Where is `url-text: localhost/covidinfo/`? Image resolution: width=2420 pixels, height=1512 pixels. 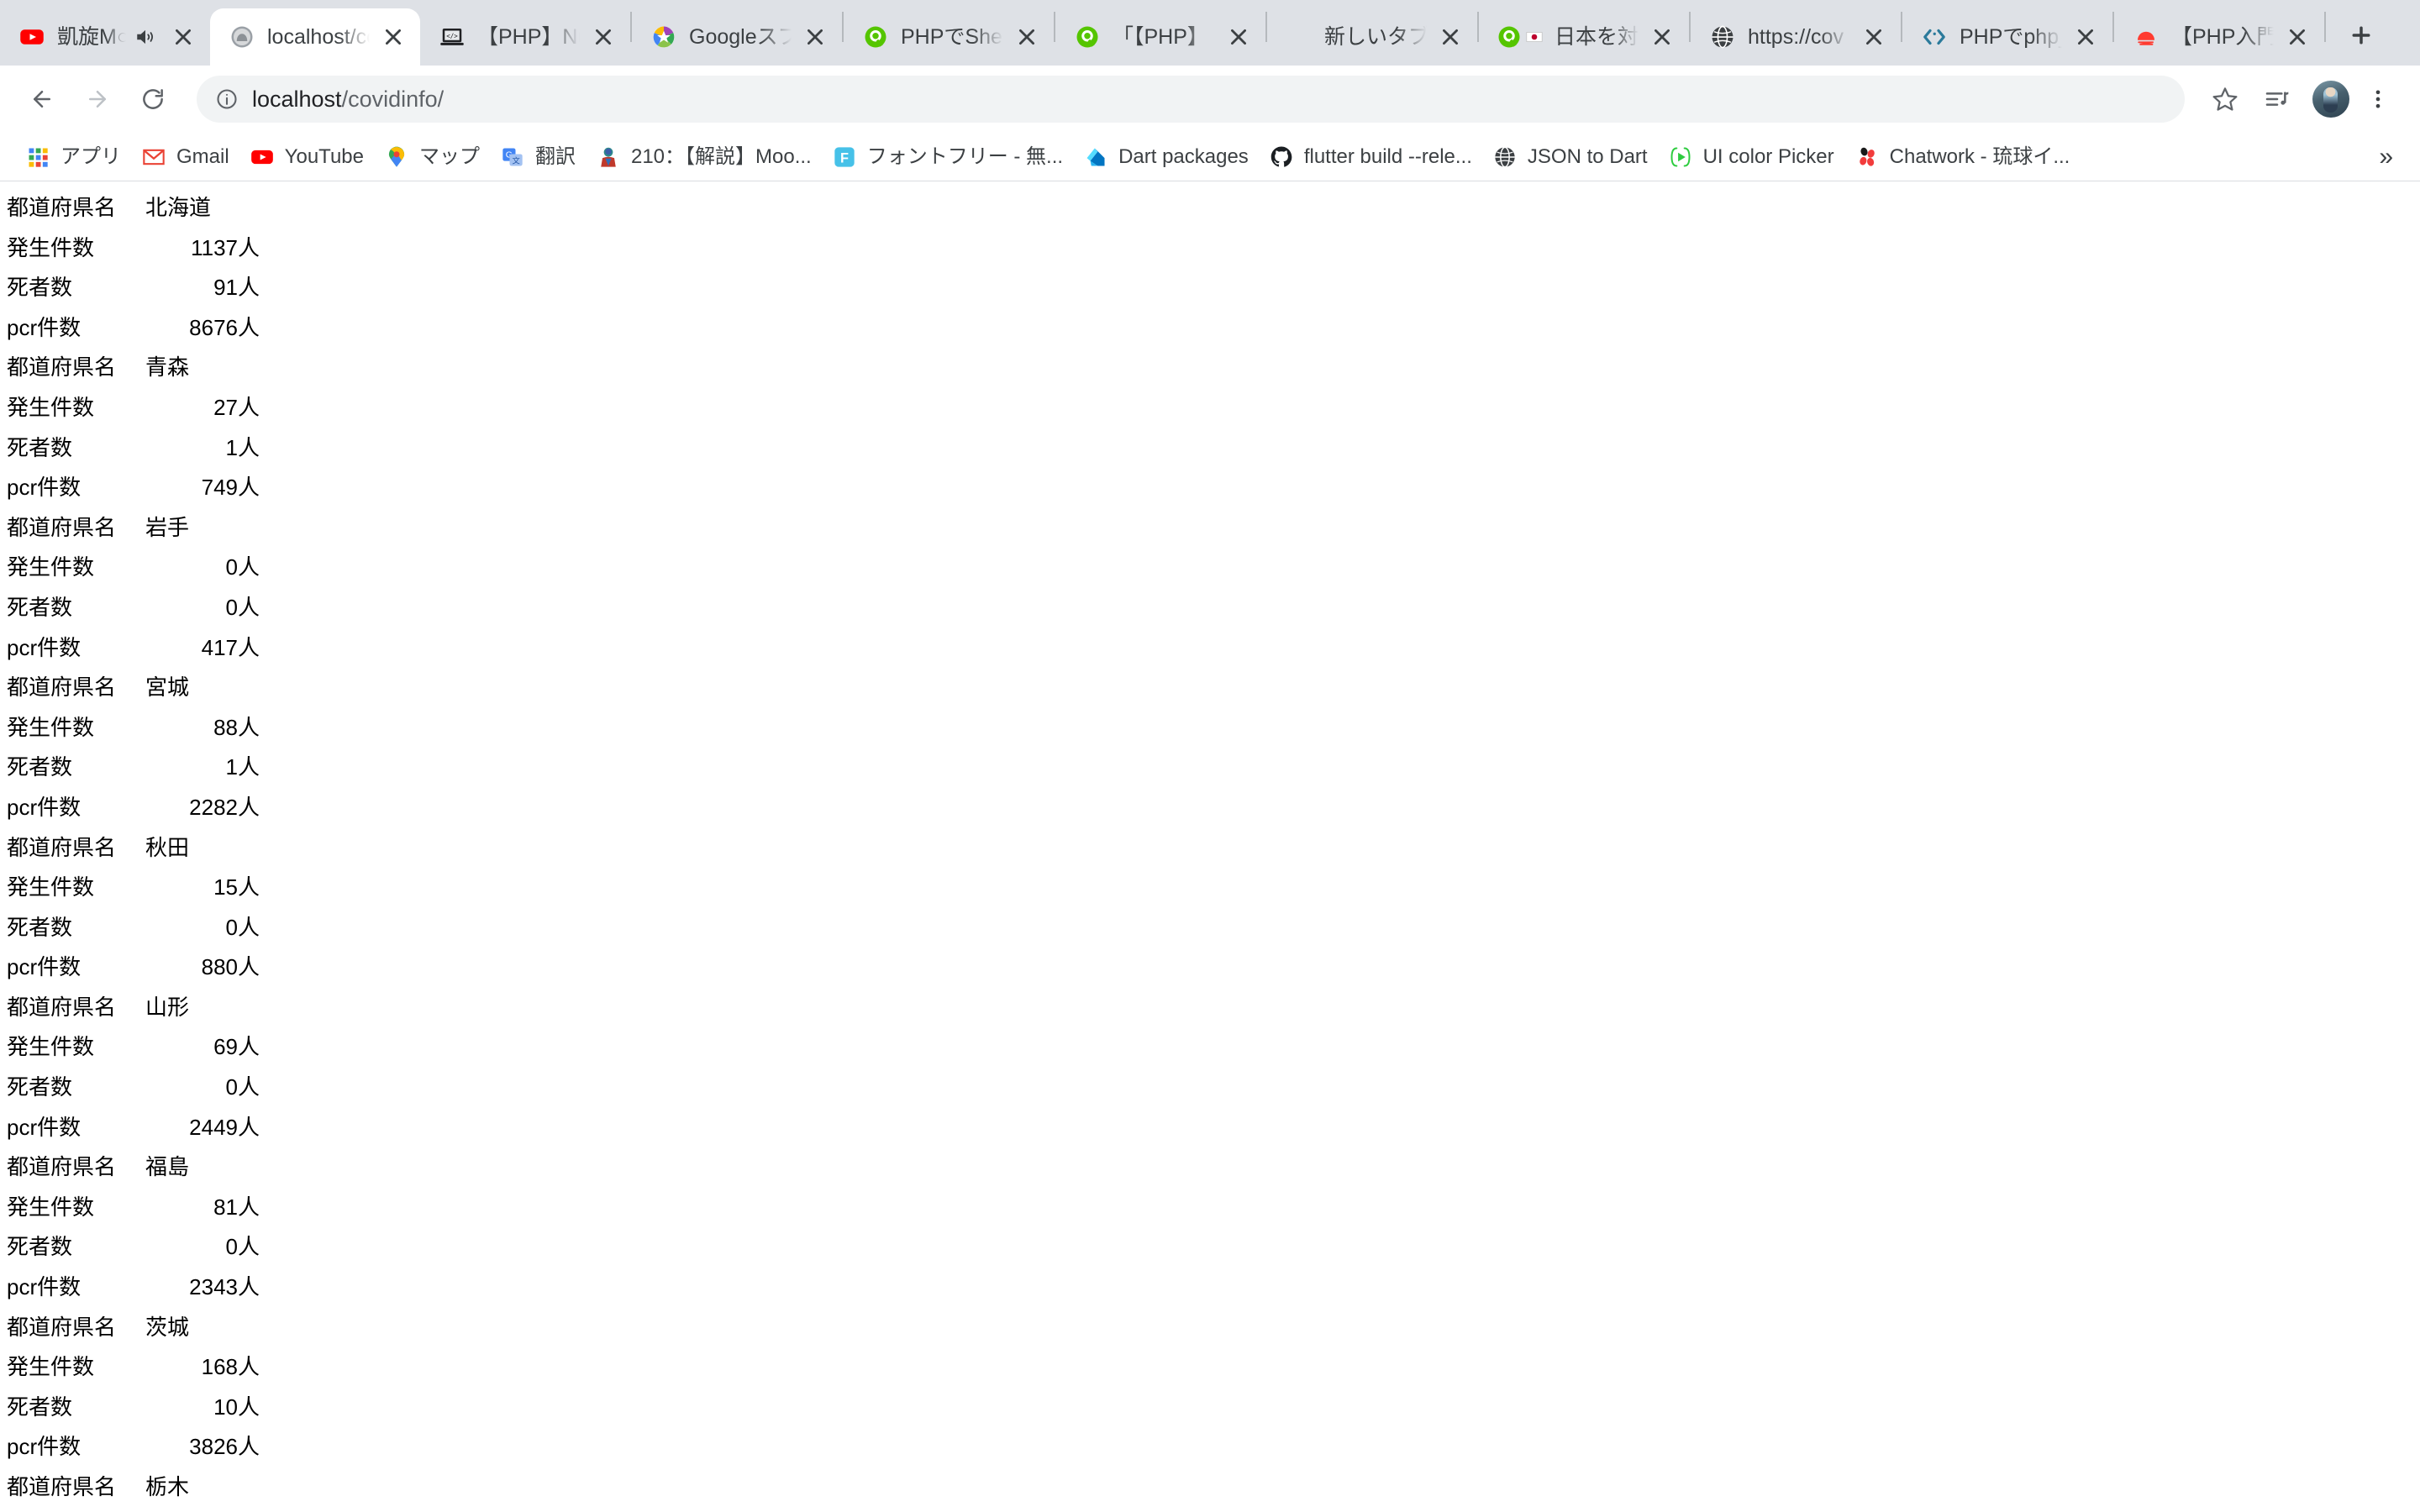 url-text: localhost/covidinfo/ is located at coordinates (348, 99).